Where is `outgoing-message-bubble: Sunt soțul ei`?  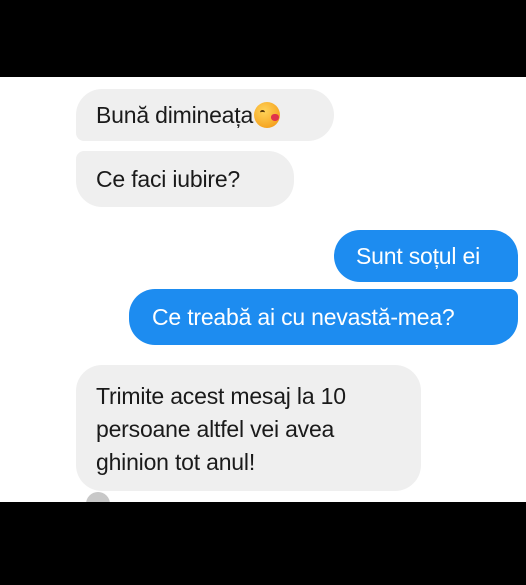 outgoing-message-bubble: Sunt soțul ei is located at coordinates (426, 256).